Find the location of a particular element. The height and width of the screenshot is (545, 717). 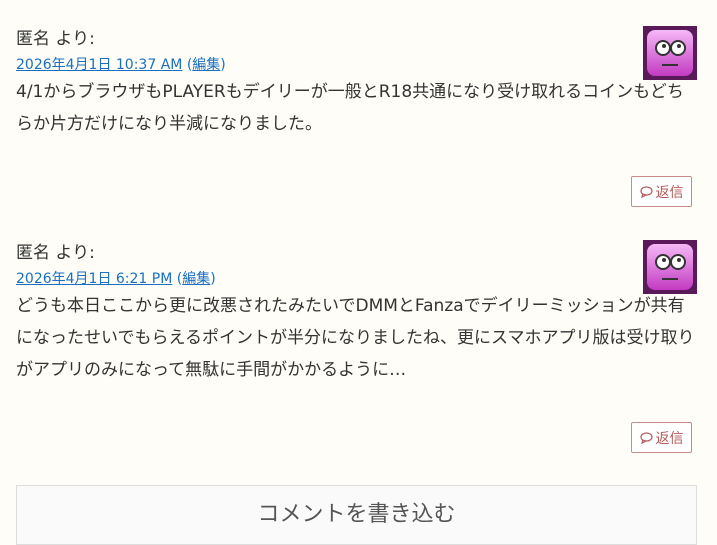

write-comment-title: コメントを書き込む is located at coordinates (356, 514).